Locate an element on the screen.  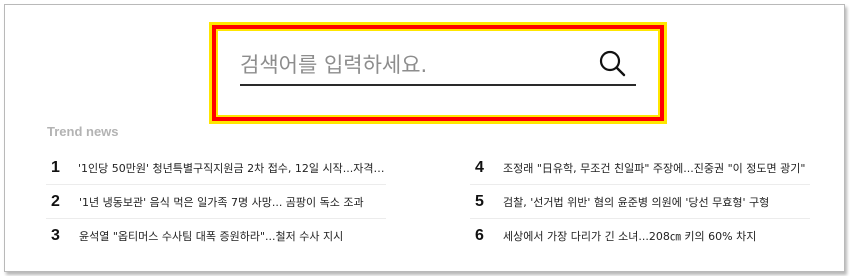
search-input is located at coordinates (410, 65).